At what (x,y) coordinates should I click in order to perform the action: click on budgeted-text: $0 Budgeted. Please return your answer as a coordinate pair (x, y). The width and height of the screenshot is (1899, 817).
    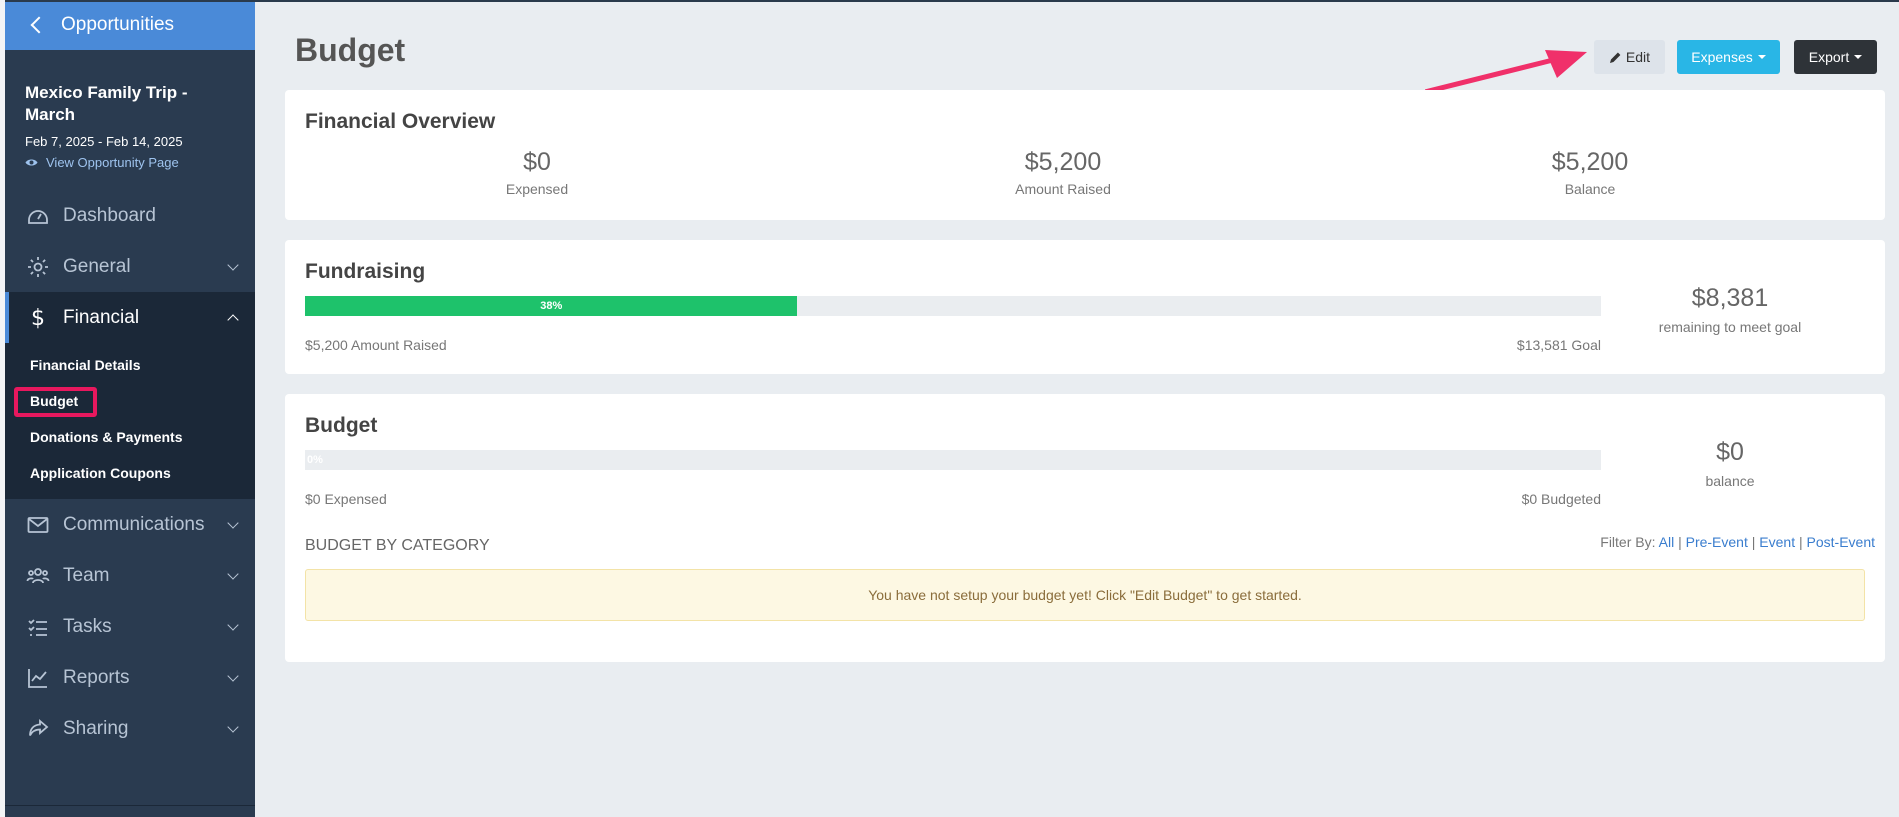
    Looking at the image, I should click on (1561, 499).